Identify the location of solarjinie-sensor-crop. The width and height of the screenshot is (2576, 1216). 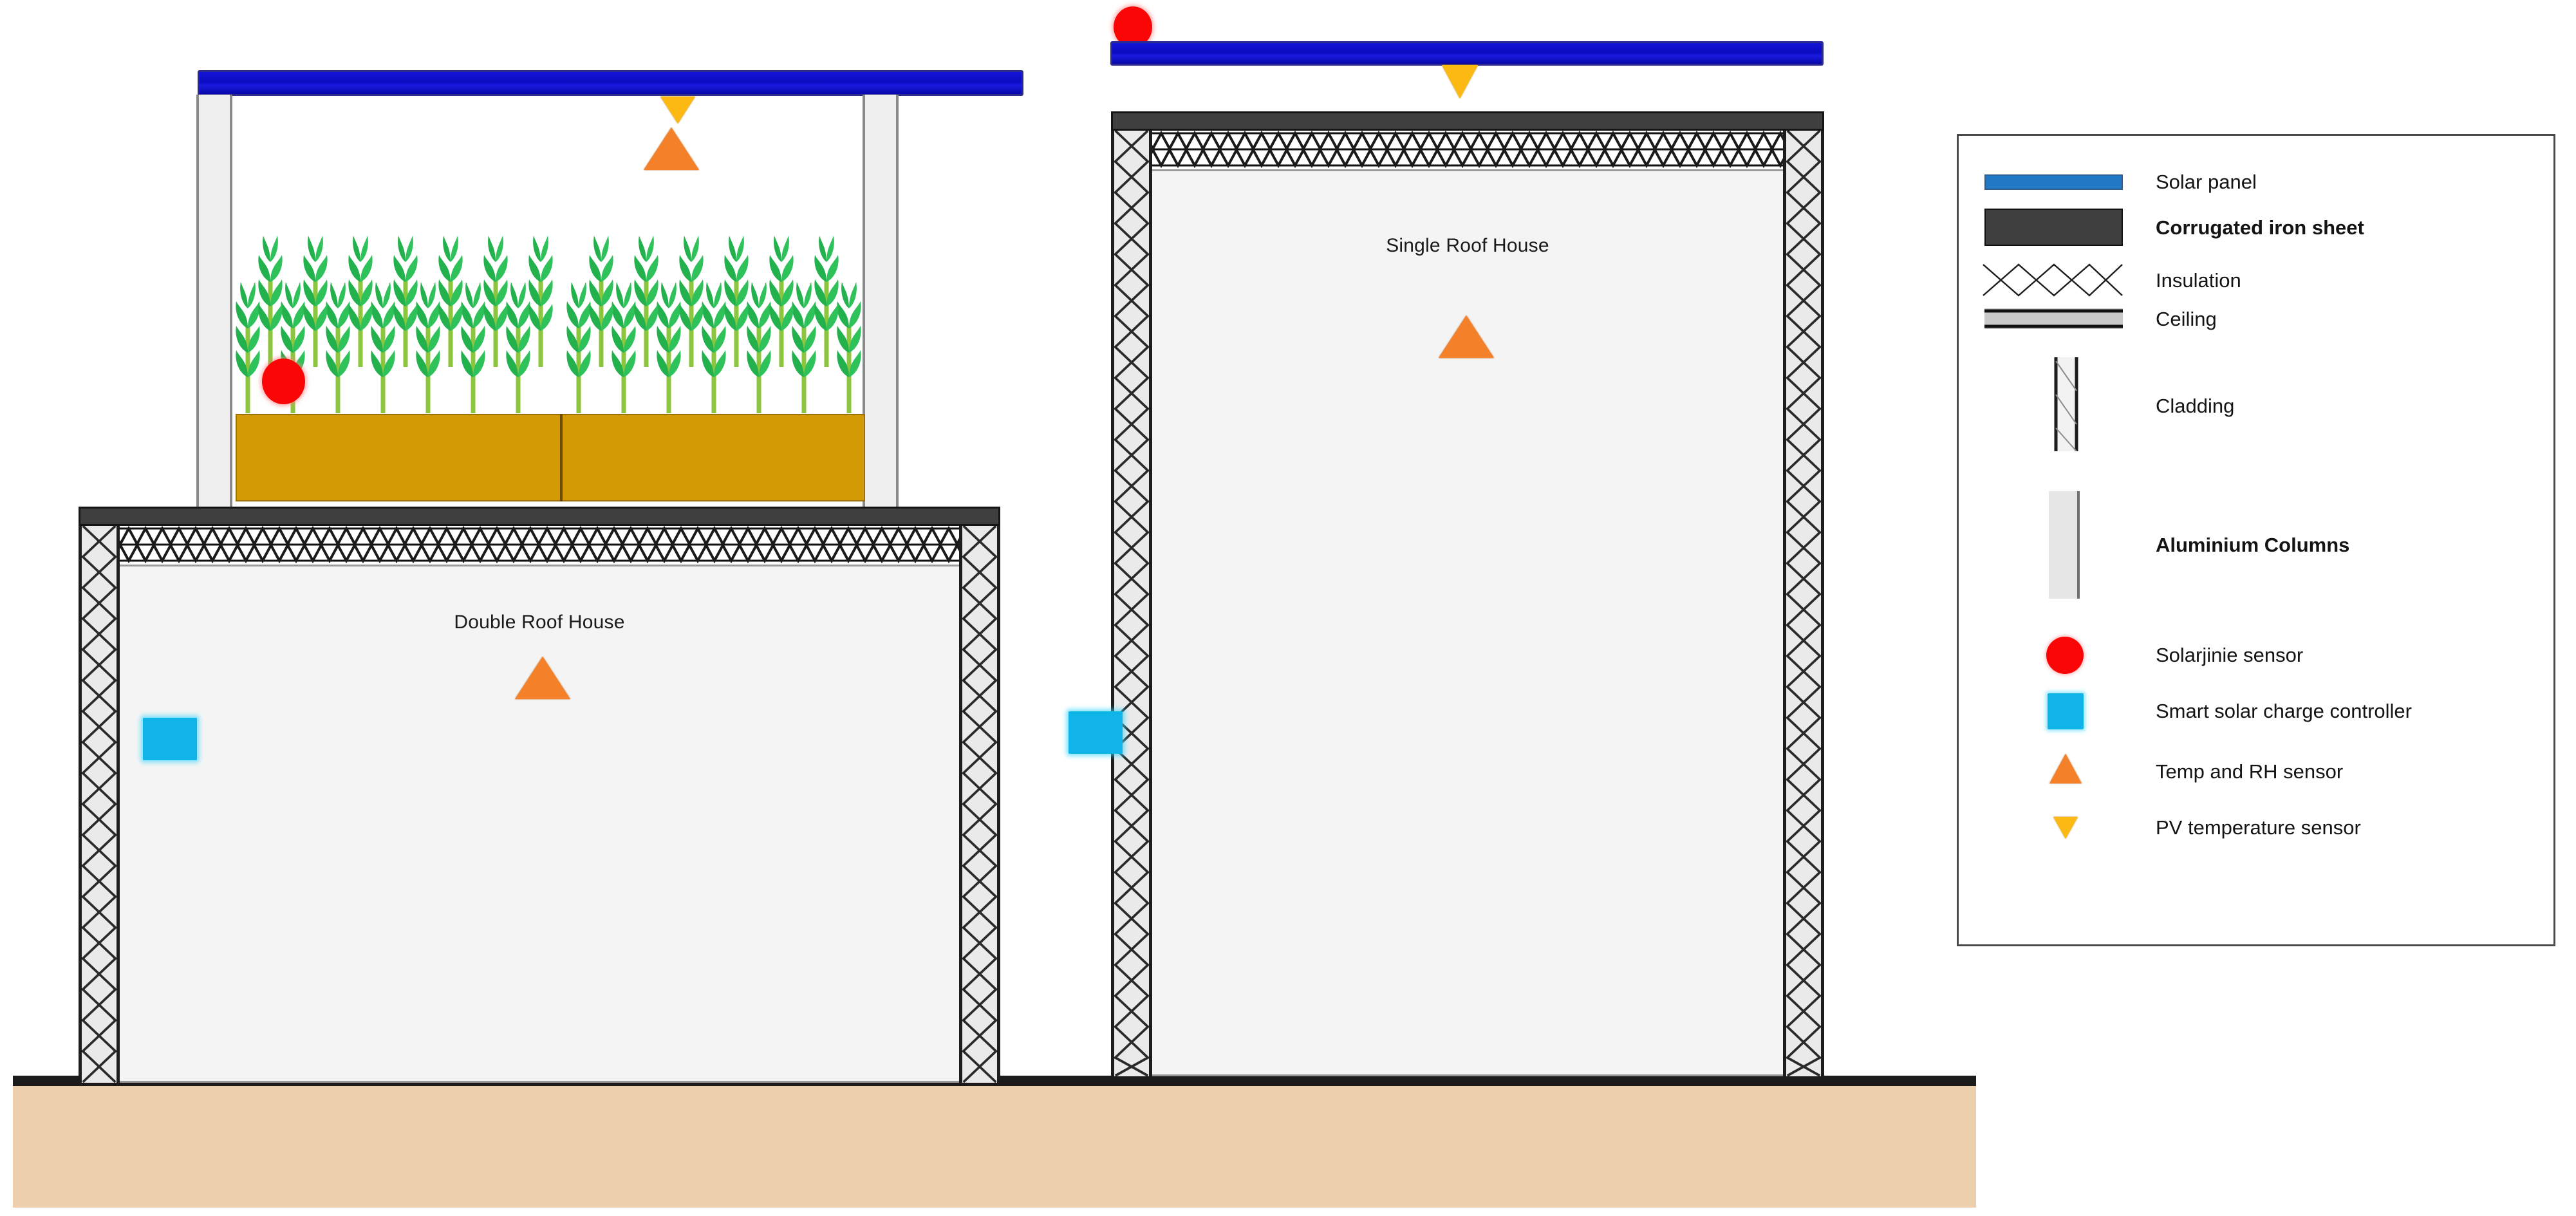
(283, 381).